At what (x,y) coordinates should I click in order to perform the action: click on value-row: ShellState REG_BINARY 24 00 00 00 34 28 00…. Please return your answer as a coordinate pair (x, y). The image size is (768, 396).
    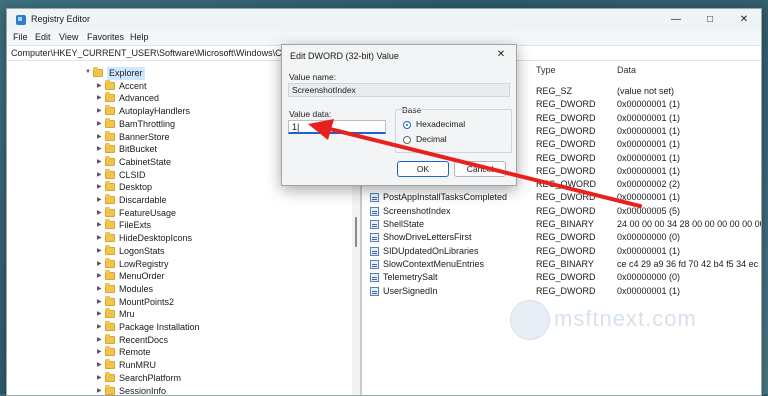
    Looking at the image, I should click on (561, 224).